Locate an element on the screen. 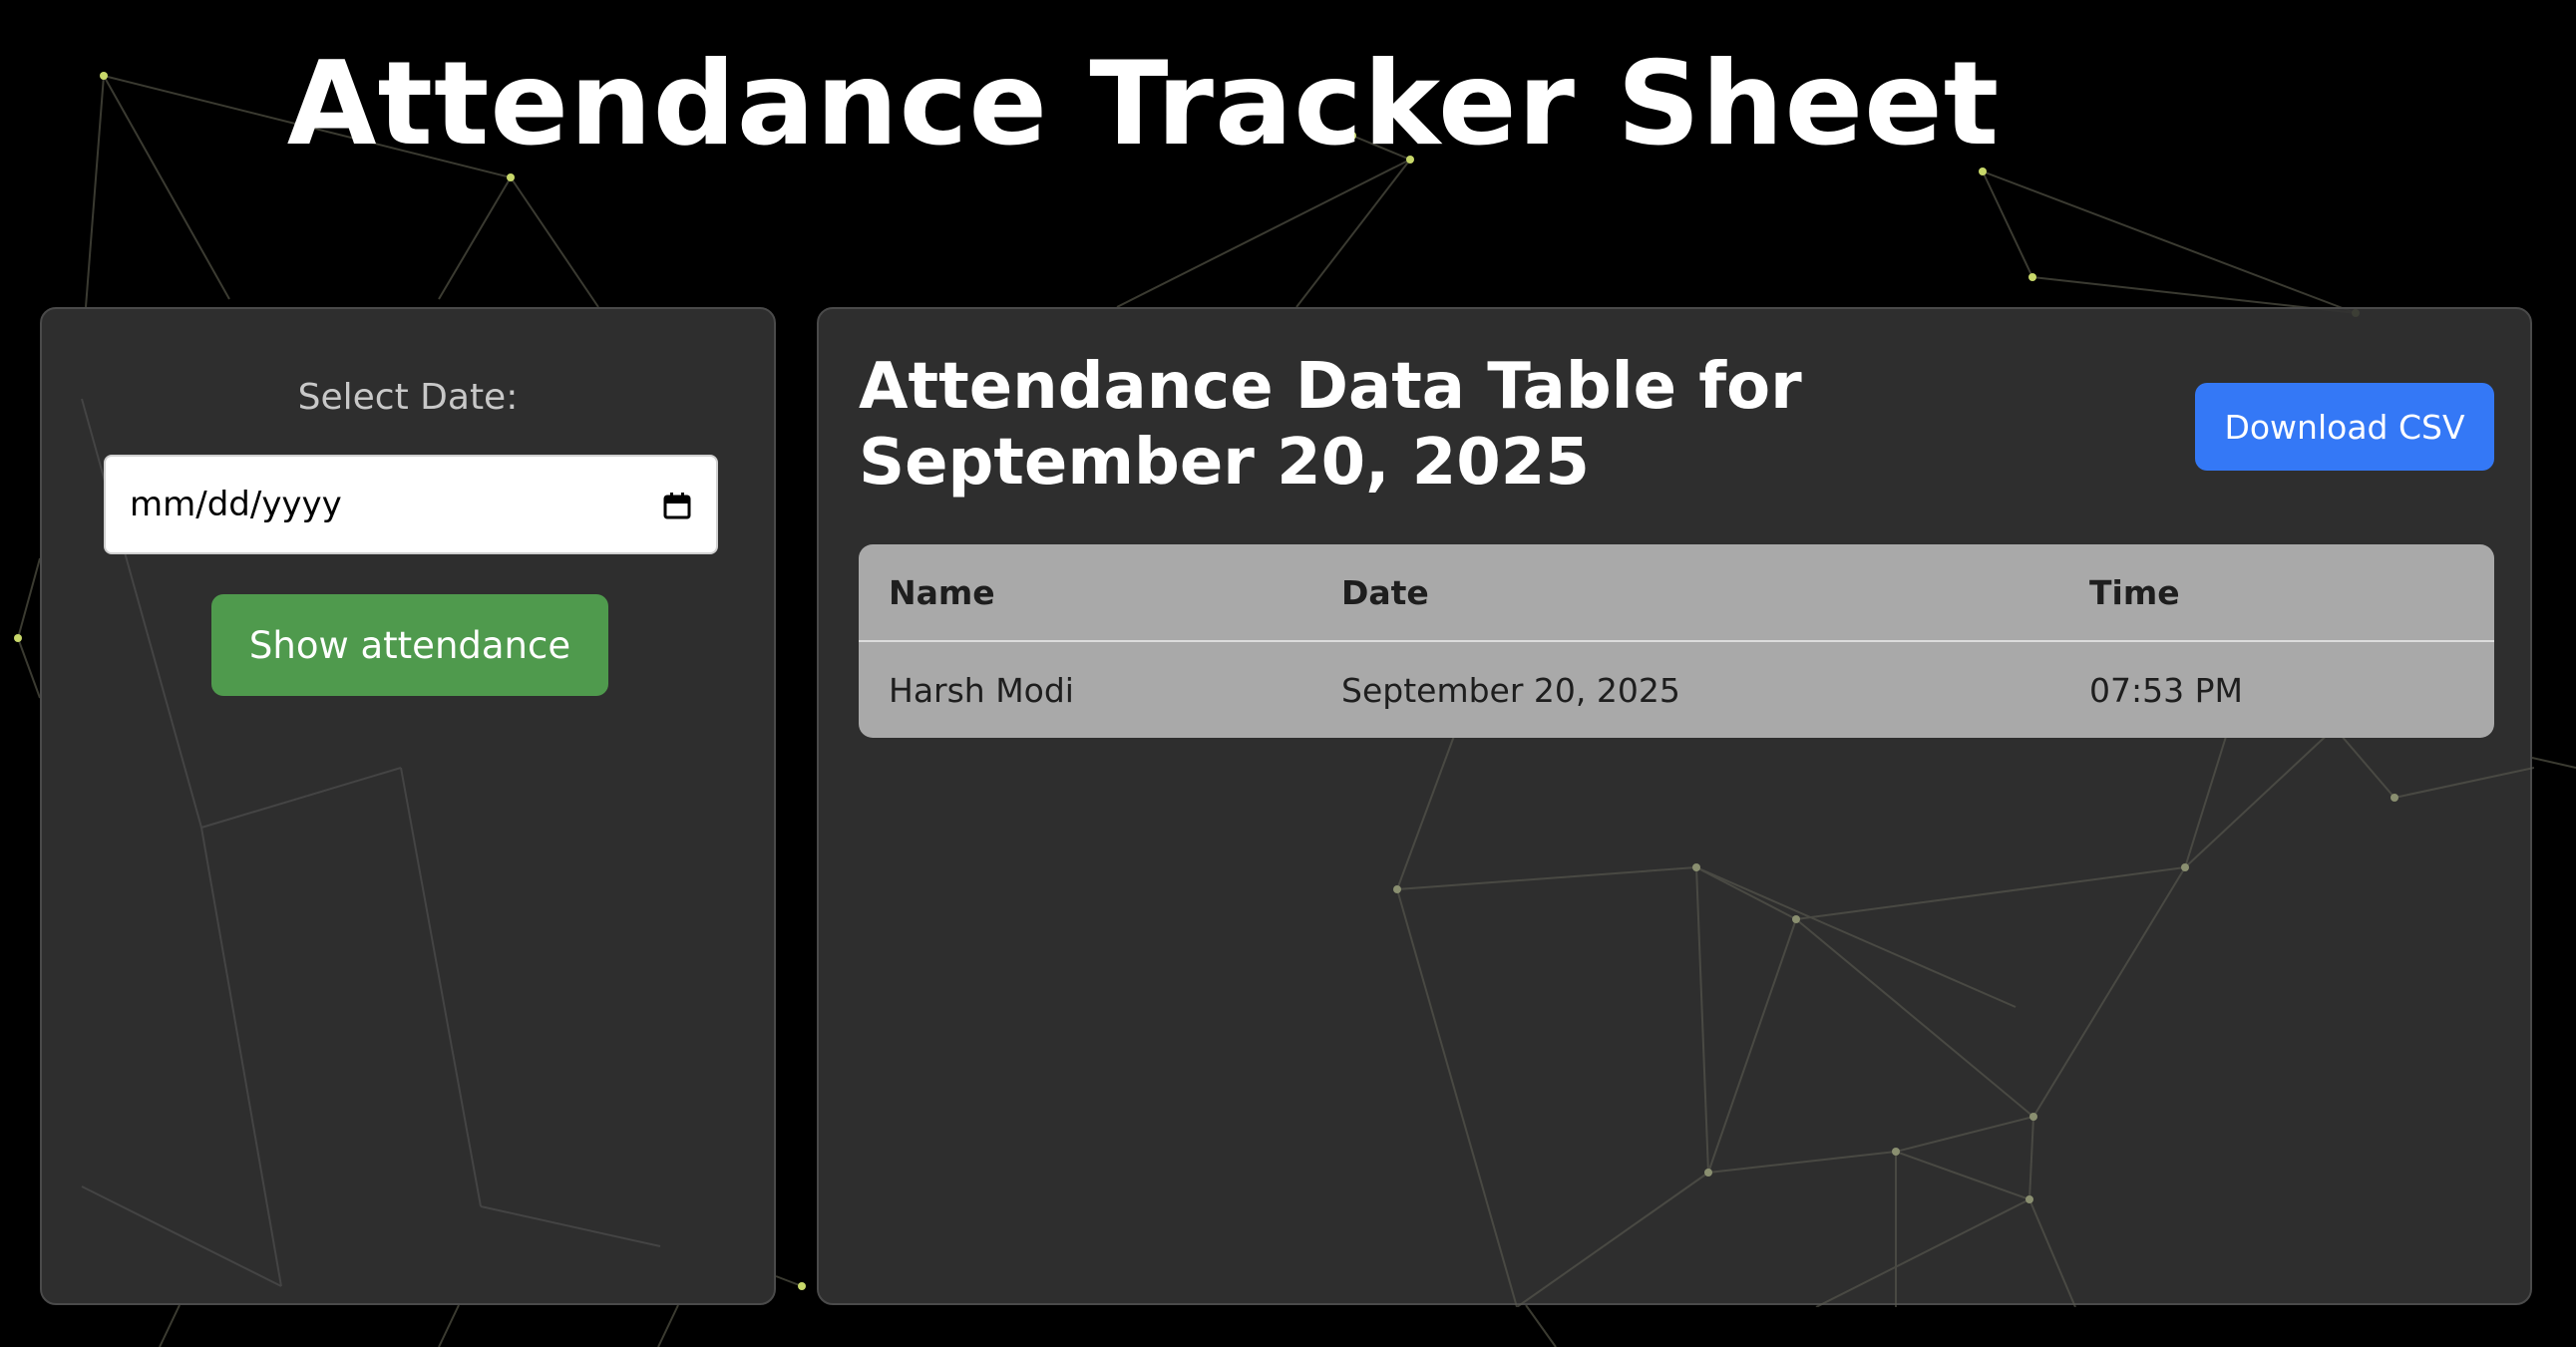 Image resolution: width=2576 pixels, height=1347 pixels. date-input: mm/dd/yyyy is located at coordinates (411, 505).